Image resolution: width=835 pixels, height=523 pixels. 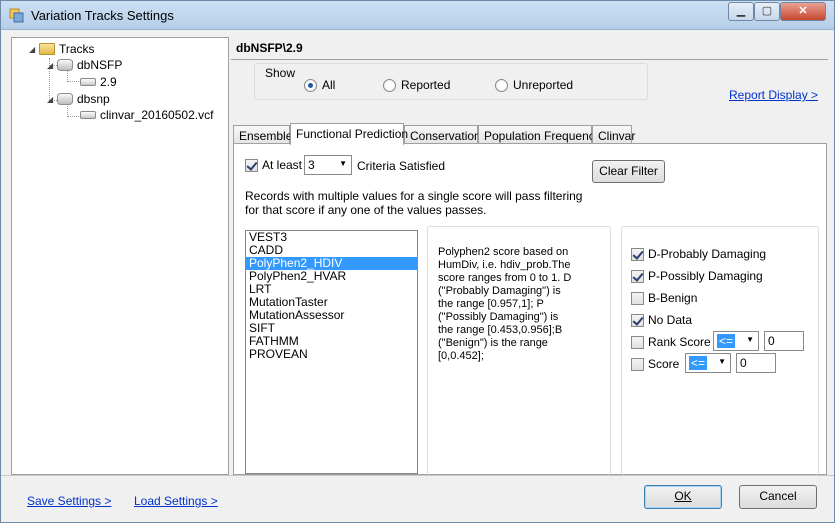 I want to click on cancel-button-label: Cancel, so click(x=778, y=496).